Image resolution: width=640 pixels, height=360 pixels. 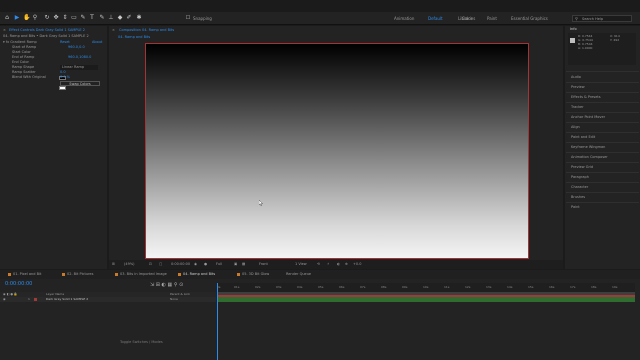 I want to click on clone-stamp-icon: ⊥, so click(x=111, y=18).